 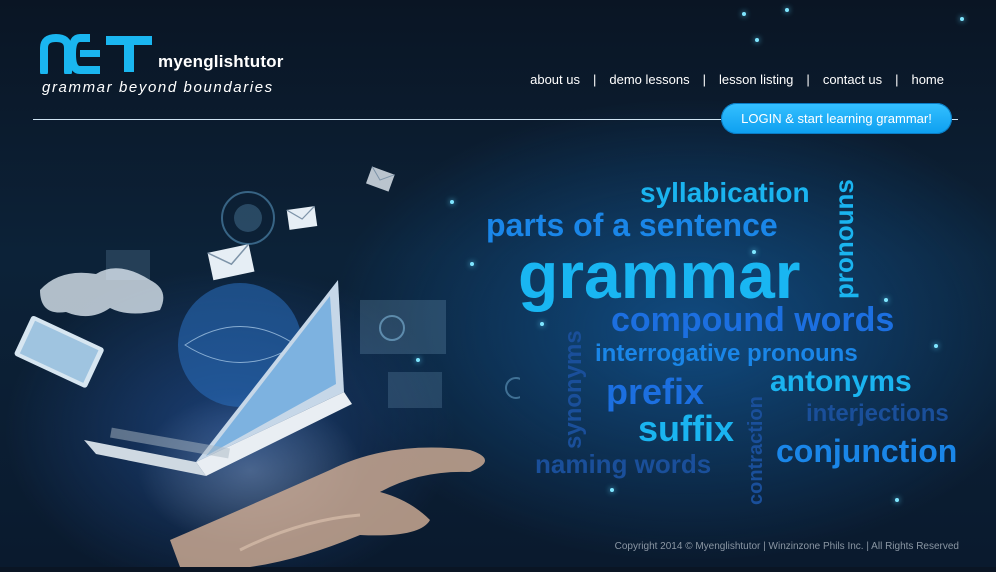 I want to click on nav-contact-us: contact us, so click(x=852, y=79).